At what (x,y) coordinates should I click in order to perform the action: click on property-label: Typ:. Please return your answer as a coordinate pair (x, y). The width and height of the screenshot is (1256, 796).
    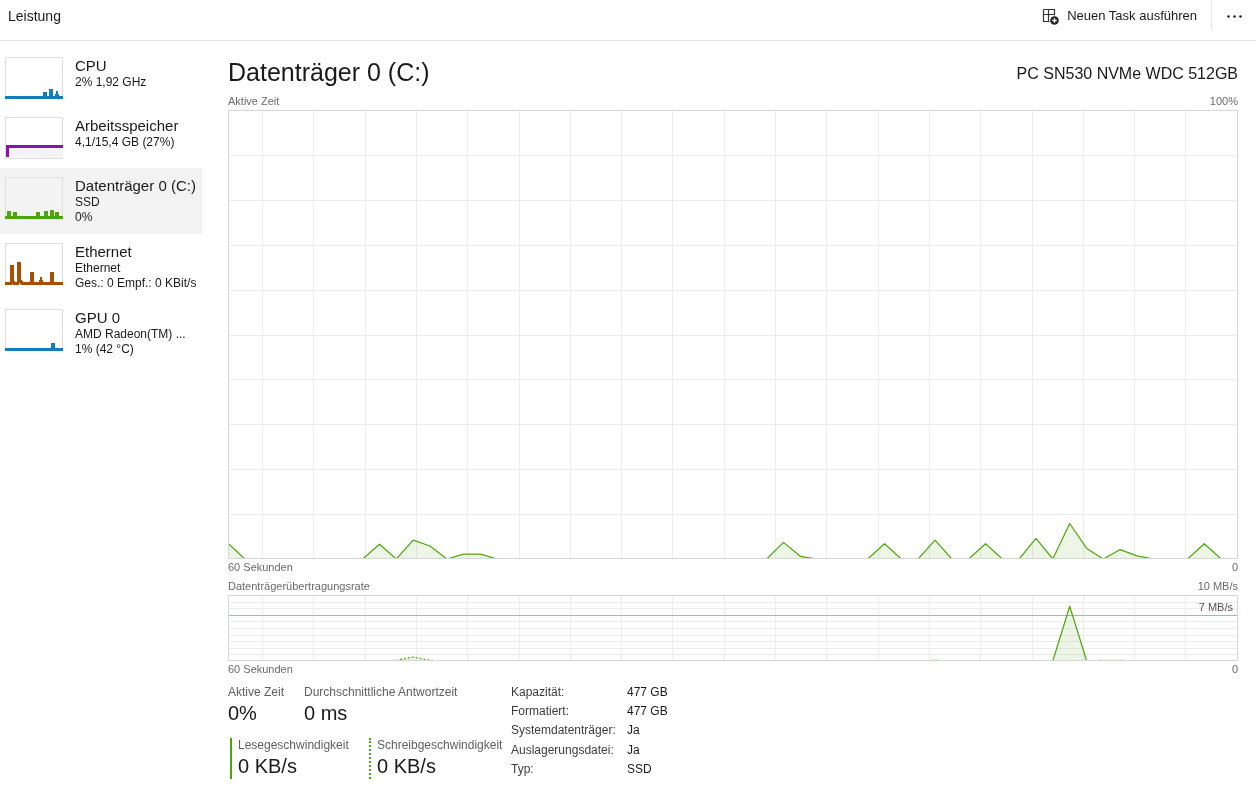
    Looking at the image, I should click on (523, 769).